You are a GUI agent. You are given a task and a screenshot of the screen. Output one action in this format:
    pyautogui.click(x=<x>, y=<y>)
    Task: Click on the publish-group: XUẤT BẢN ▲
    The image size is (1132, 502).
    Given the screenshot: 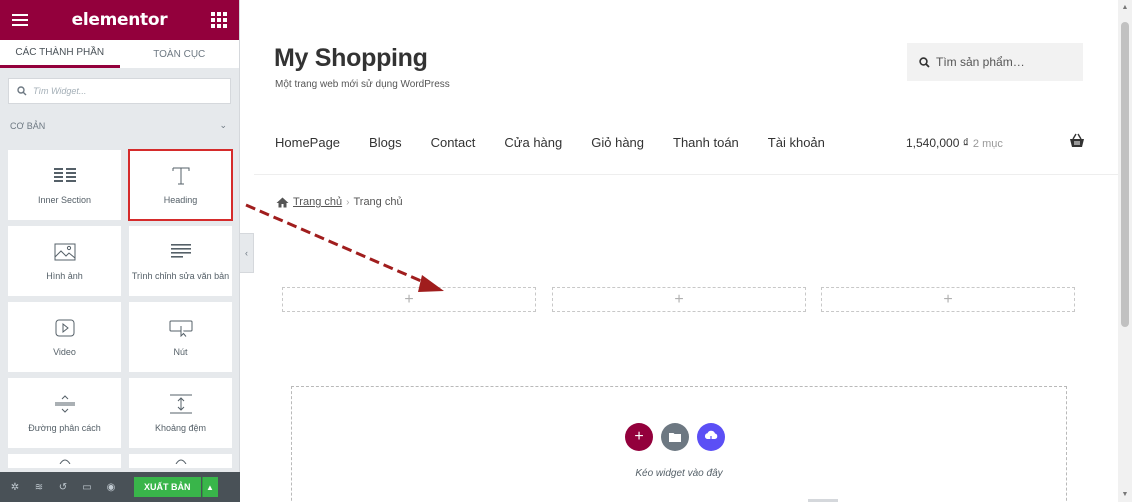 What is the action you would take?
    pyautogui.click(x=176, y=487)
    